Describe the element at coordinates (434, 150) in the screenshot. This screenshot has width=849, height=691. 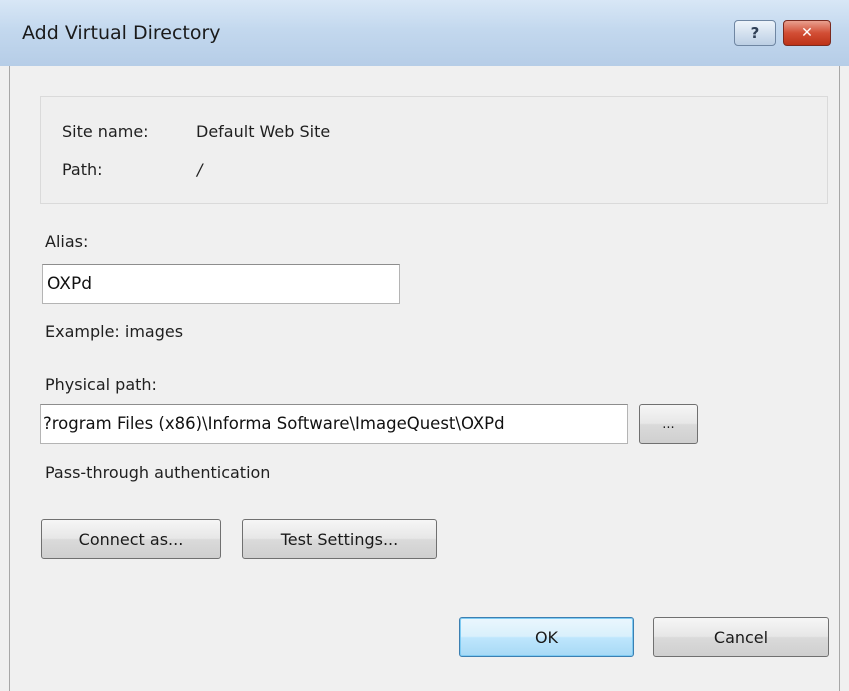
I see `site-info-panel` at that location.